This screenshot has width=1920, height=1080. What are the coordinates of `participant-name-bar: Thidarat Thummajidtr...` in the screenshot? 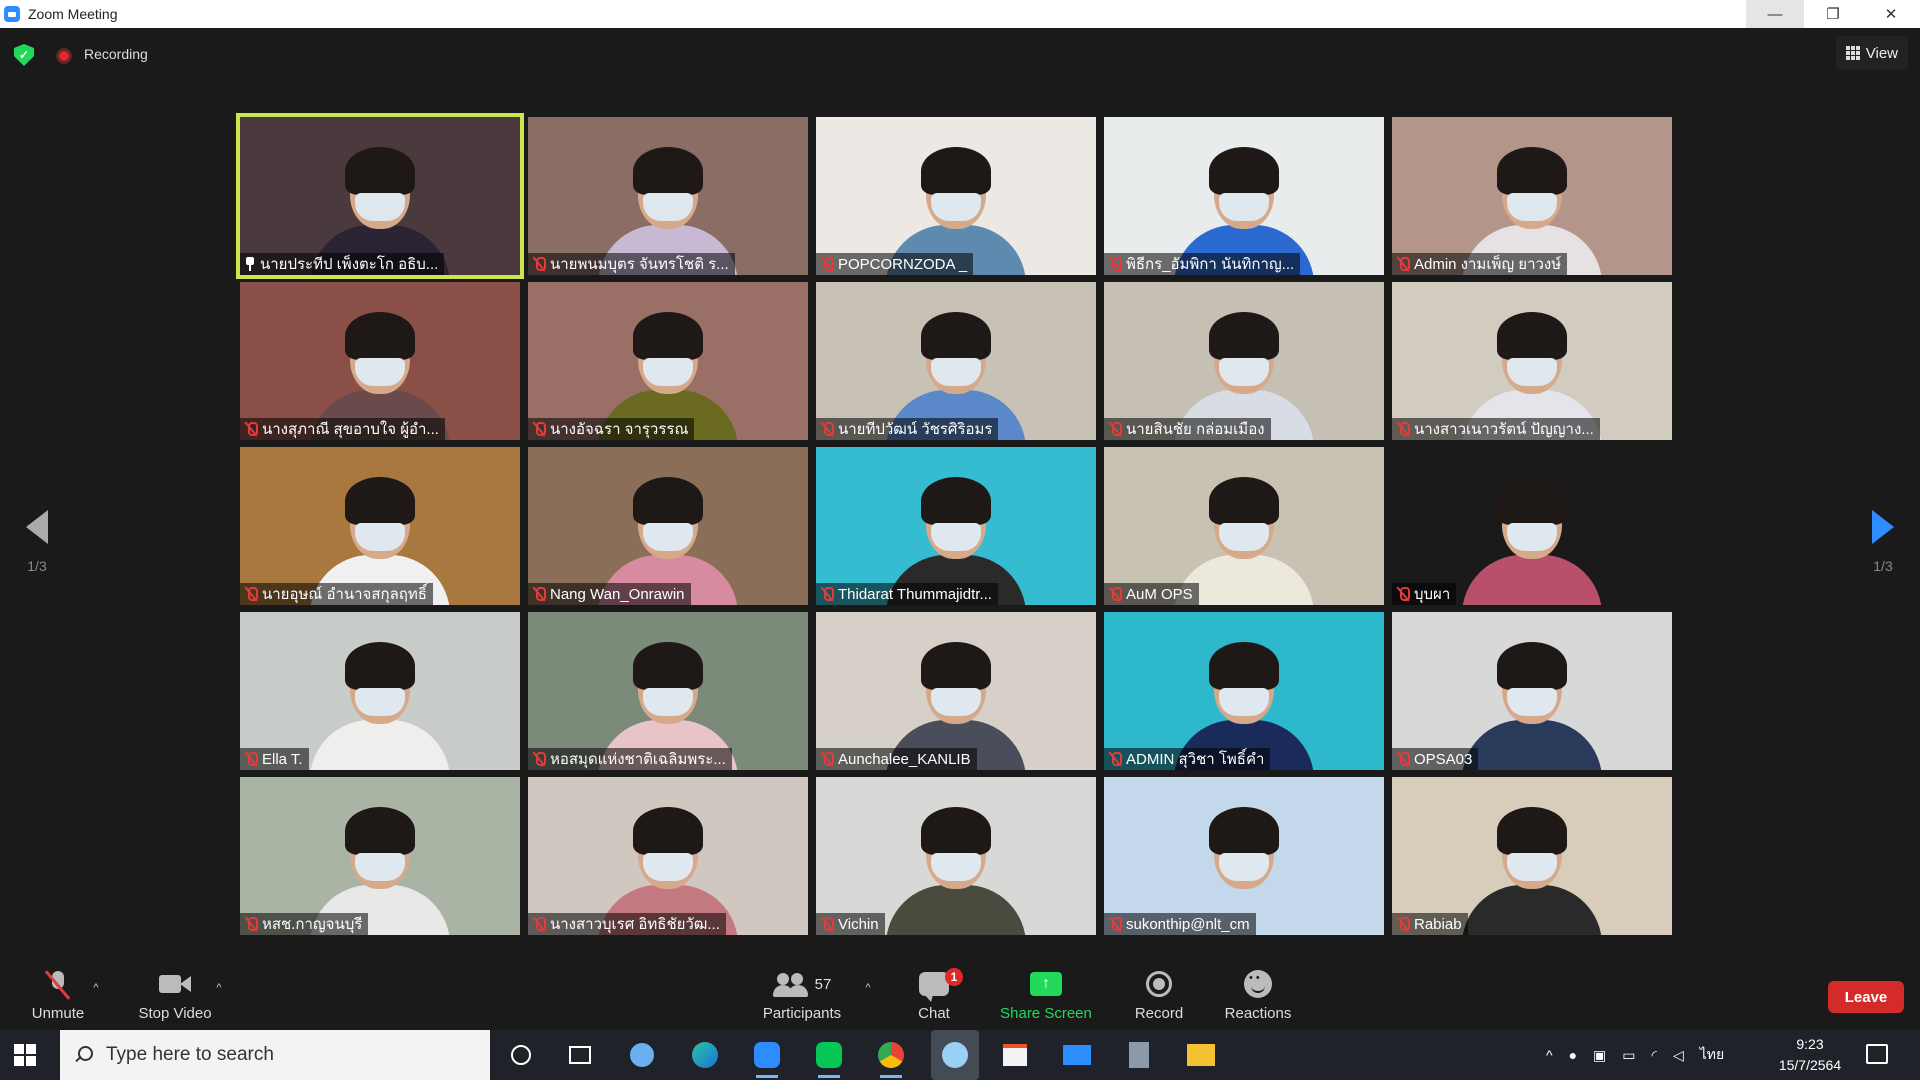 It's located at (907, 594).